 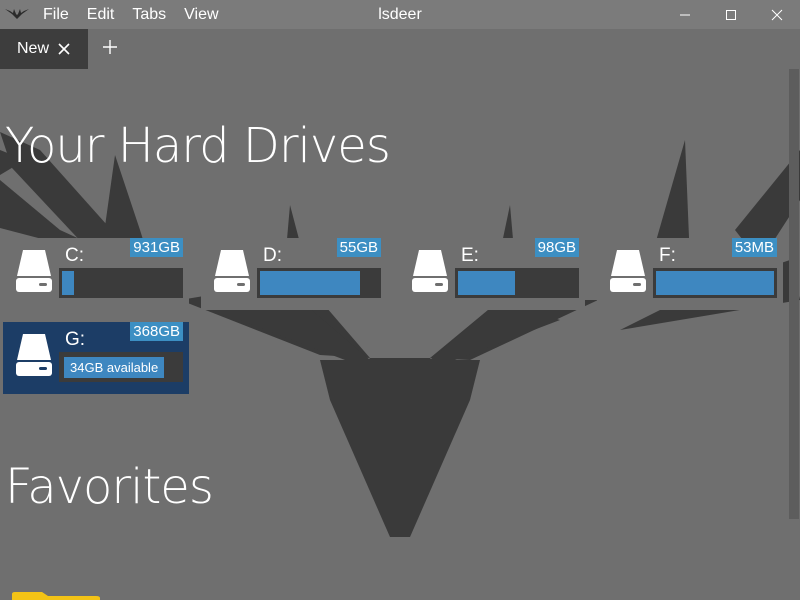 What do you see at coordinates (358, 247) in the screenshot?
I see `drive-size-badge: 55GB` at bounding box center [358, 247].